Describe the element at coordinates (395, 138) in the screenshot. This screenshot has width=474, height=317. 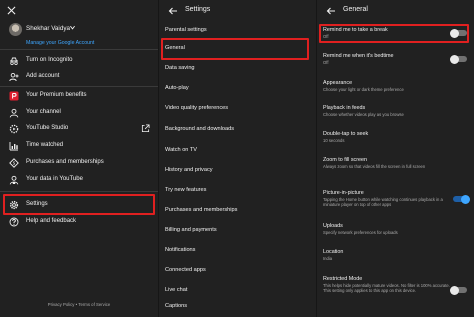
I see `setting-double-tap-seek: Double-tap to seek 10 seconds` at that location.